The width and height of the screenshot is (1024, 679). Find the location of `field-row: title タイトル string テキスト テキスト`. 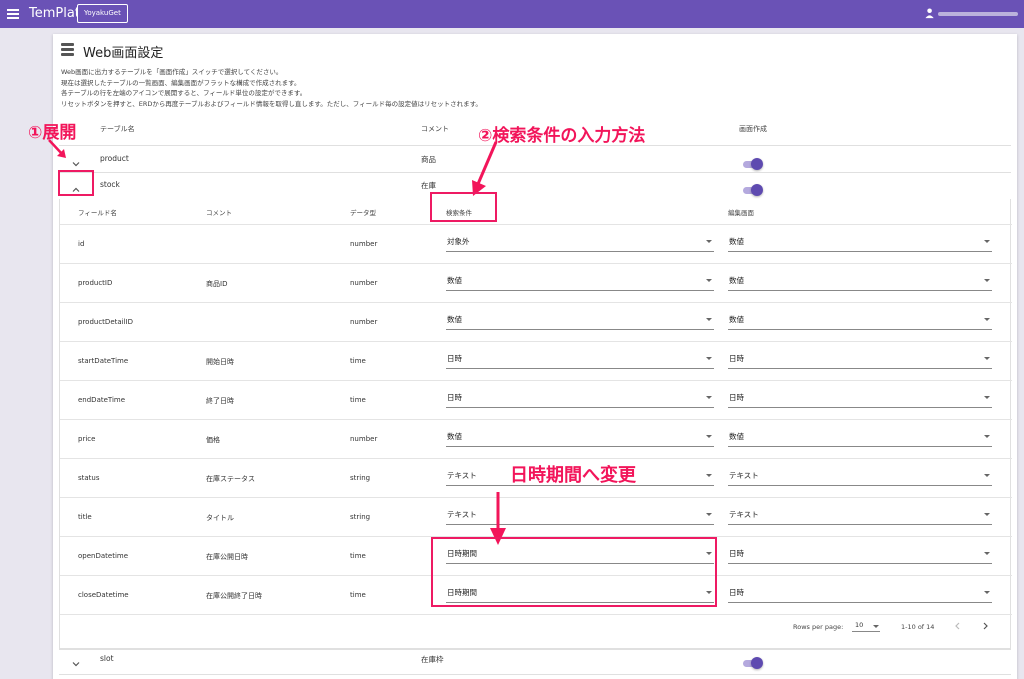

field-row: title タイトル string テキスト テキスト is located at coordinates (536, 516).